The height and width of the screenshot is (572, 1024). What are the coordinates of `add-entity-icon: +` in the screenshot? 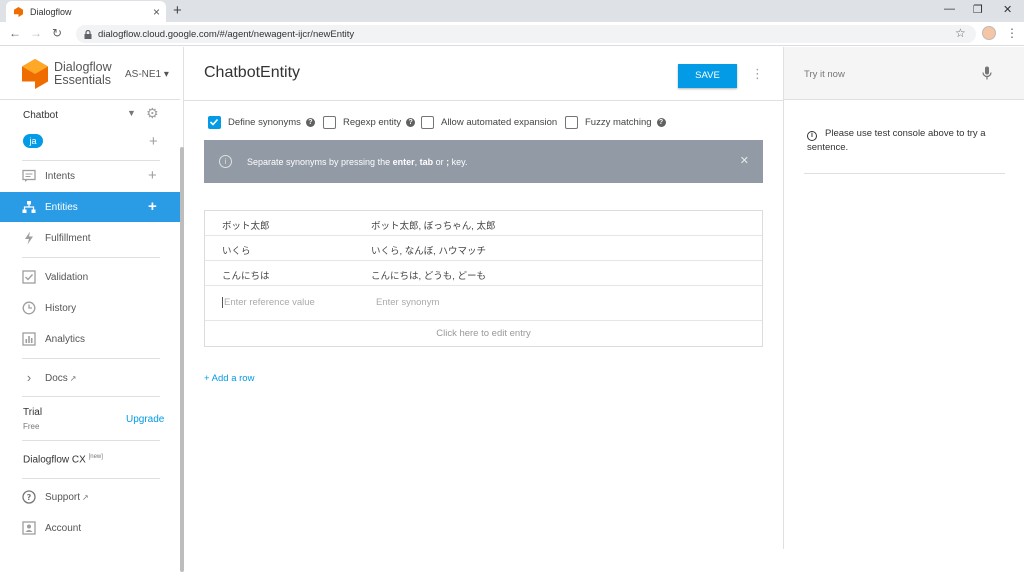 It's located at (152, 206).